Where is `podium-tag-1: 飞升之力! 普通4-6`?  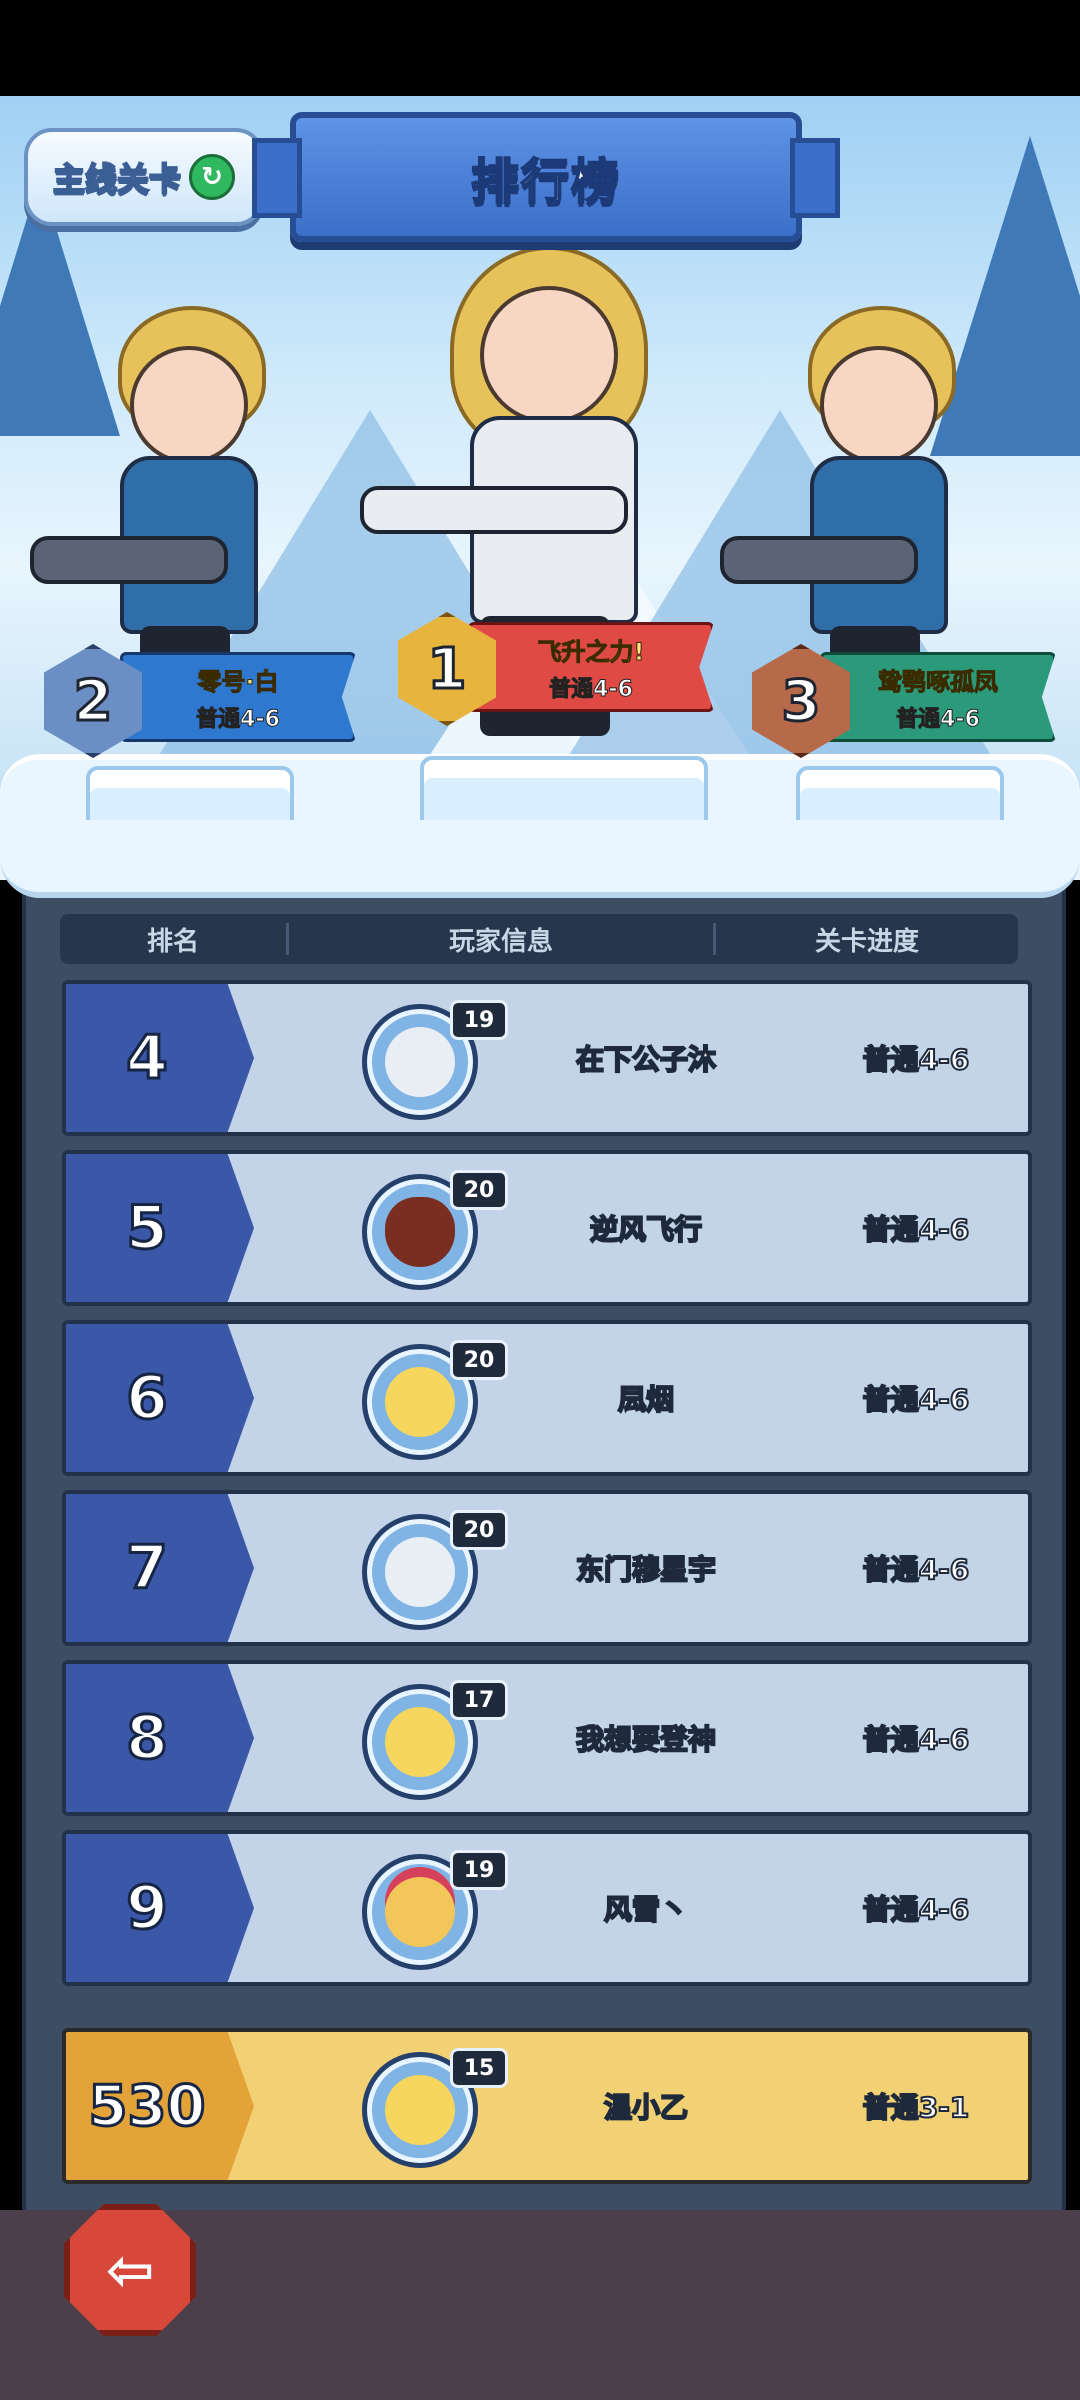 podium-tag-1: 飞升之力! 普通4-6 is located at coordinates (591, 667).